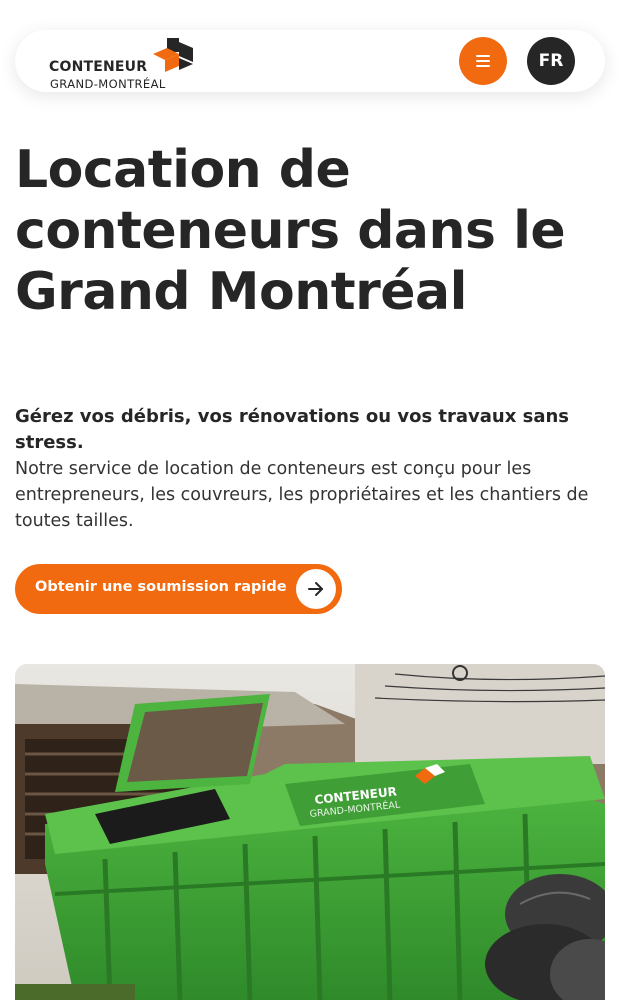 The image size is (620, 1000). What do you see at coordinates (316, 589) in the screenshot?
I see `arrow-right-icon` at bounding box center [316, 589].